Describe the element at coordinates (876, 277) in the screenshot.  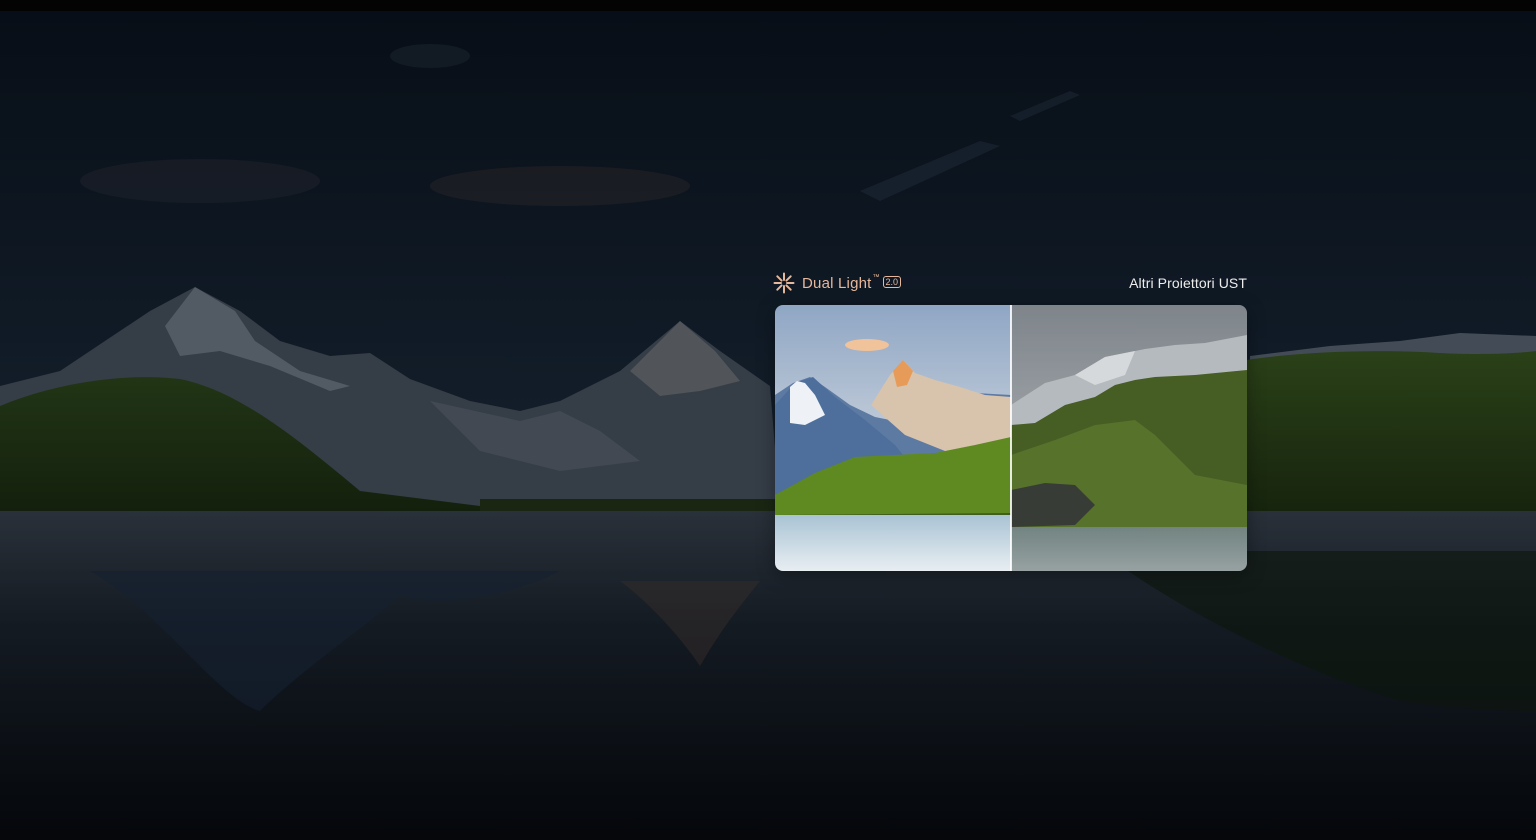
I see `trademark-symbol: ™` at that location.